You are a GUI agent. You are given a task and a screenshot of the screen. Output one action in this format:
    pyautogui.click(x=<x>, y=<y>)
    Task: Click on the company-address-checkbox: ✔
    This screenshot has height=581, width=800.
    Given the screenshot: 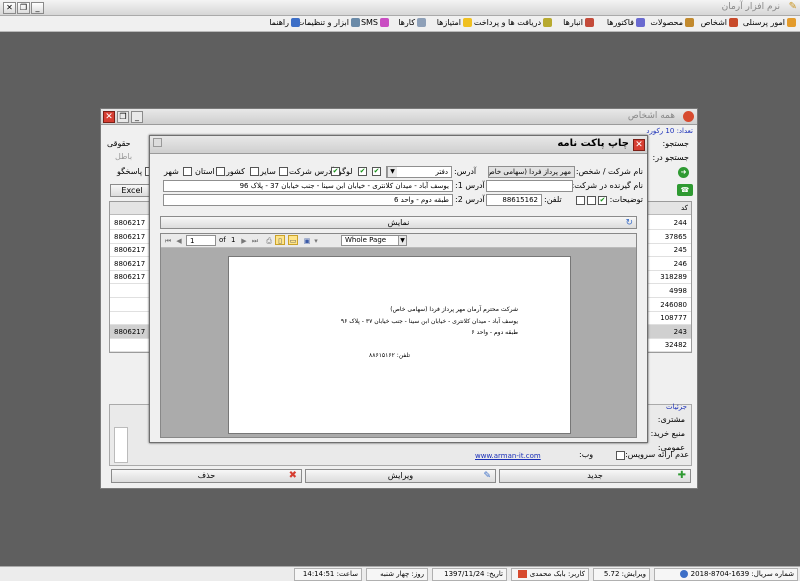 What is the action you would take?
    pyautogui.click(x=335, y=171)
    